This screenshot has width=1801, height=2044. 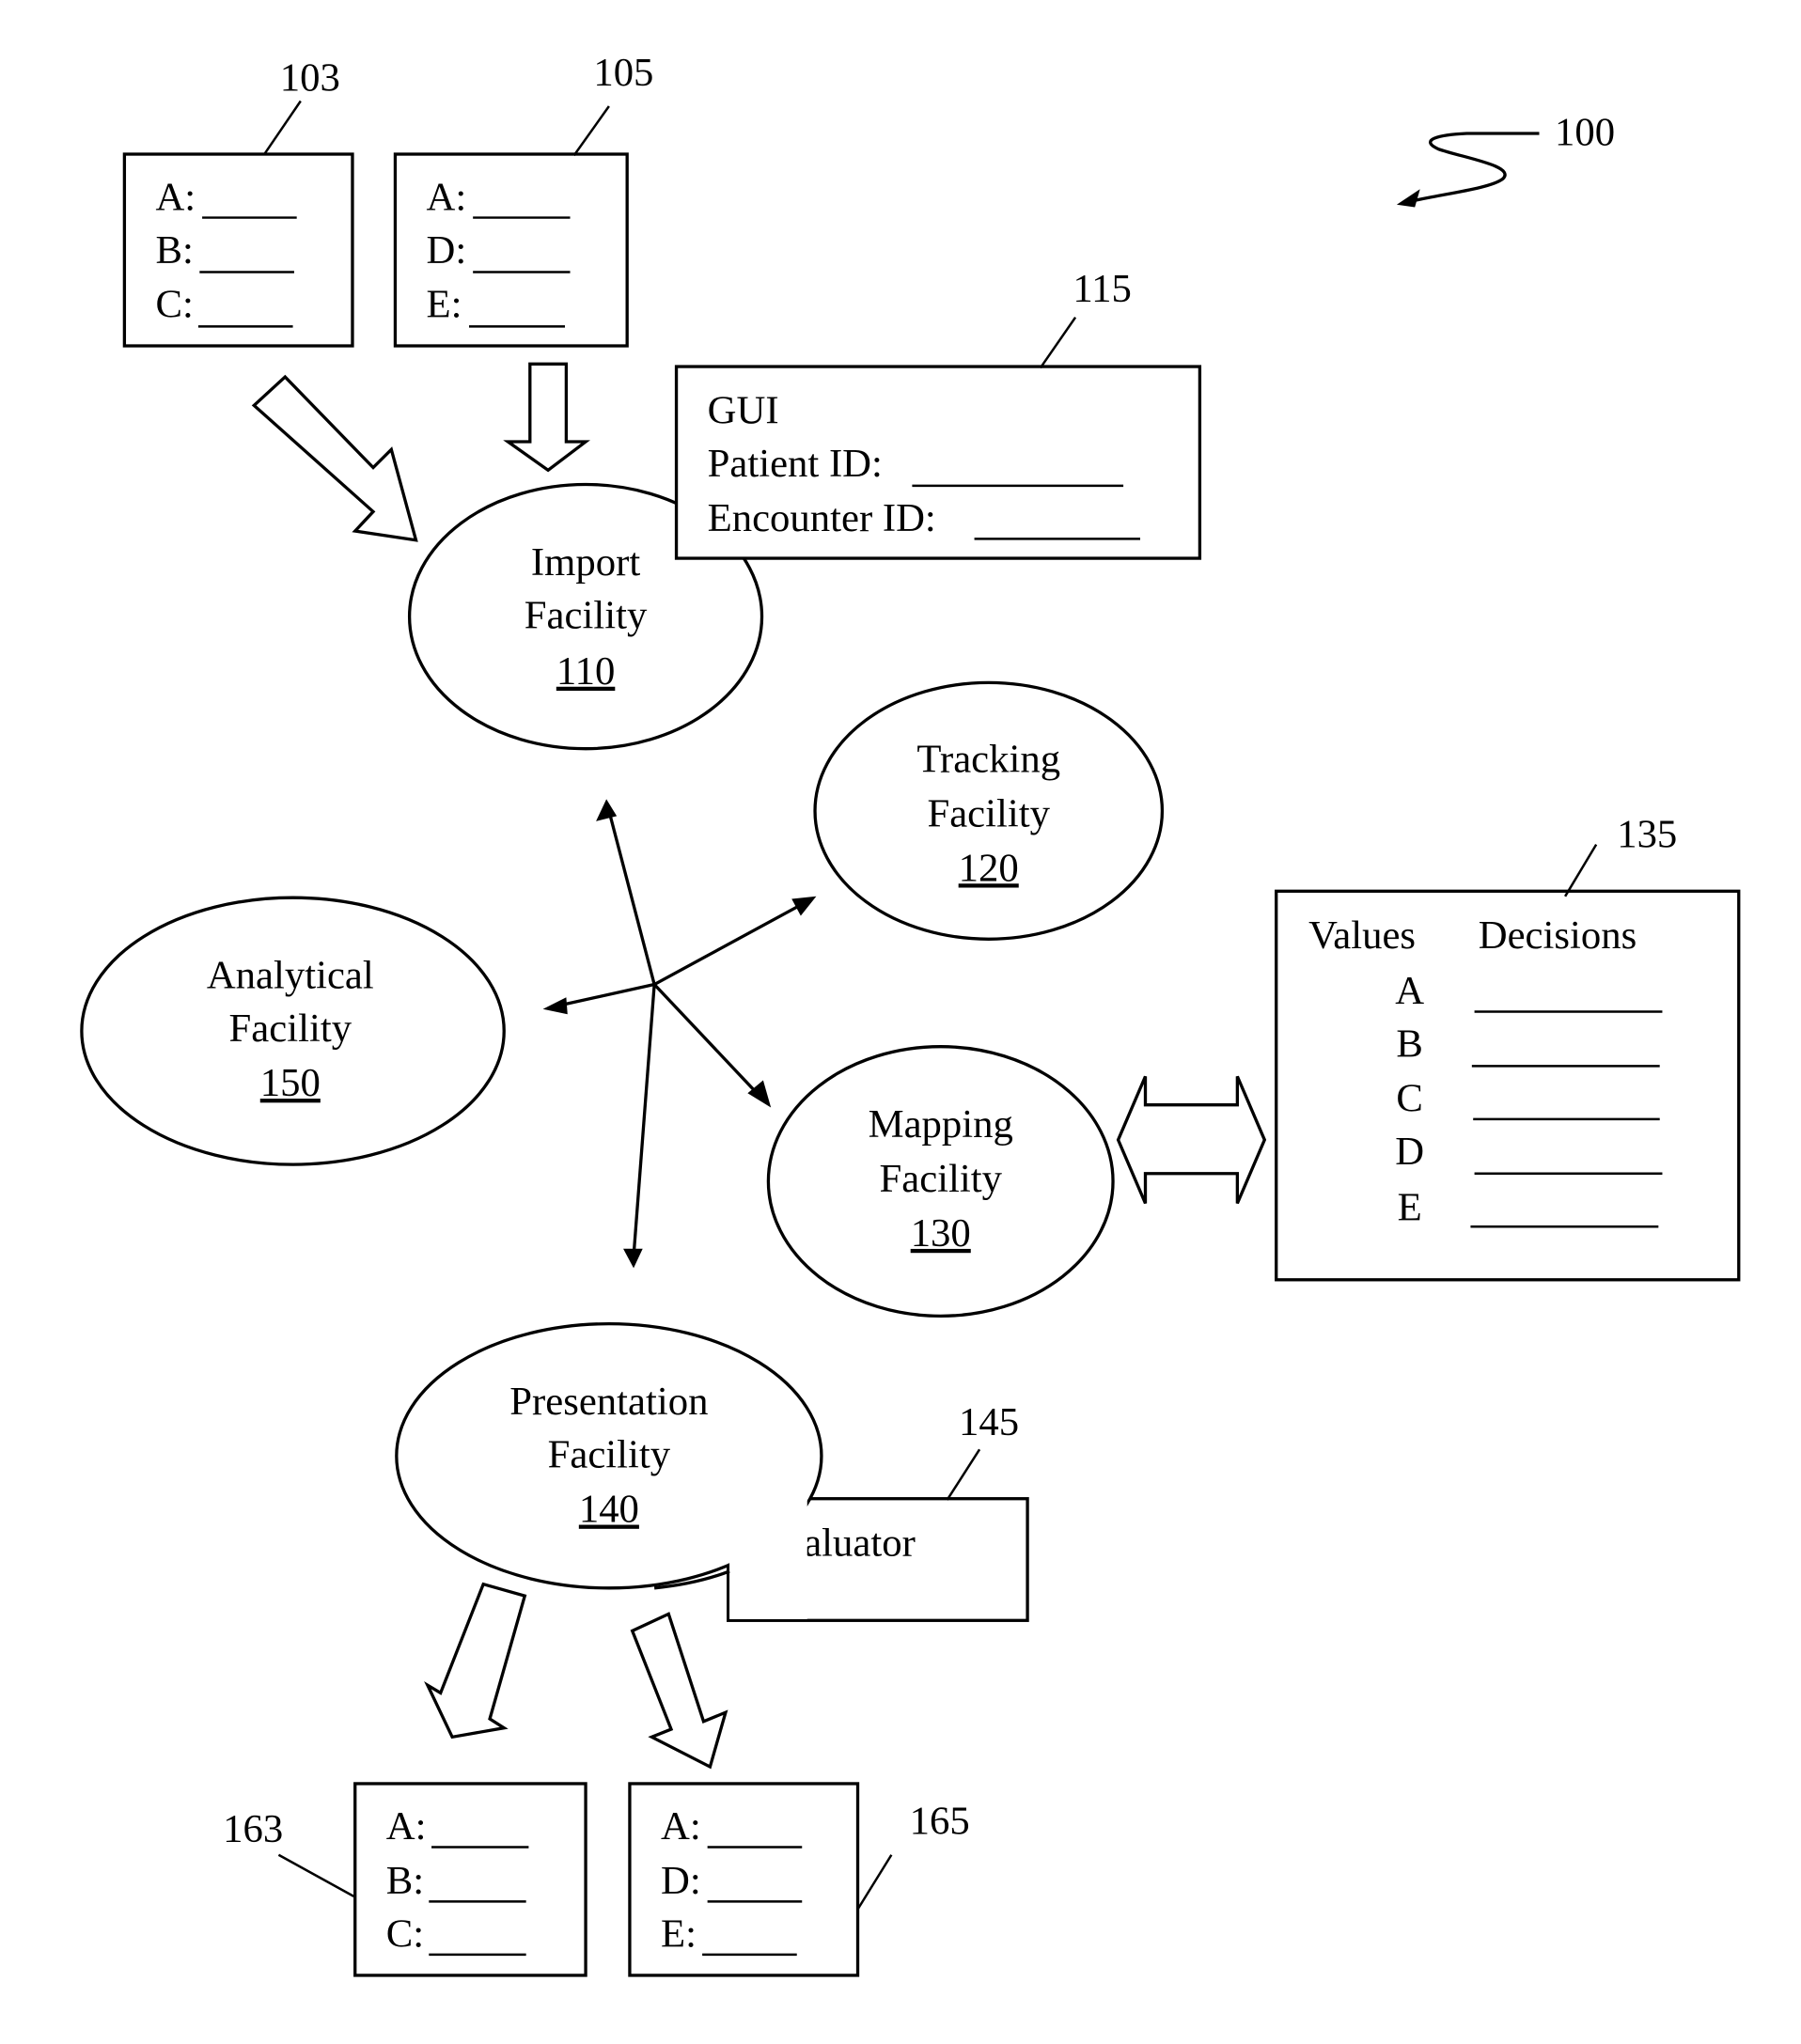 What do you see at coordinates (743, 411) in the screenshot?
I see `gui-title: GUI` at bounding box center [743, 411].